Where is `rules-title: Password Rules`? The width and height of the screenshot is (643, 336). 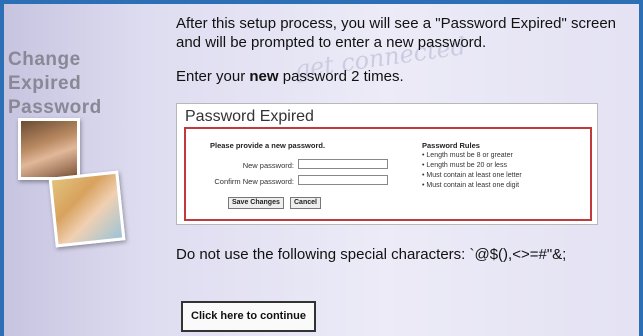
rules-title: Password Rules is located at coordinates (451, 145).